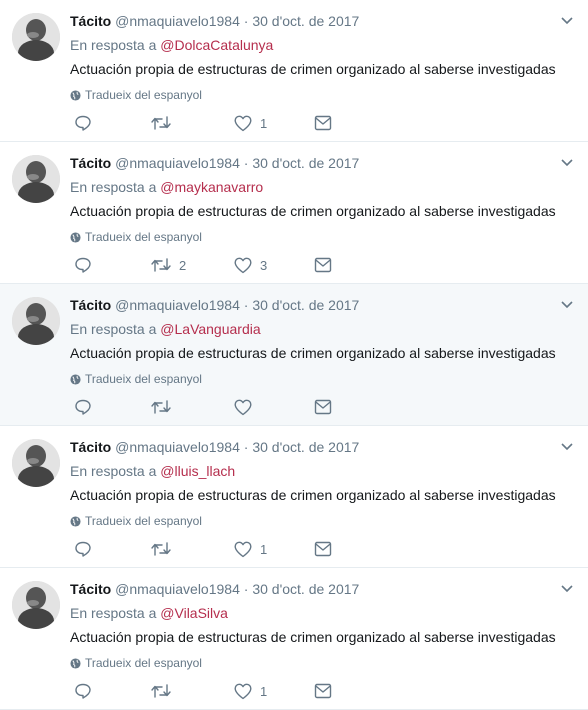  I want to click on reply-mention-link: @LaVanguardia, so click(210, 329).